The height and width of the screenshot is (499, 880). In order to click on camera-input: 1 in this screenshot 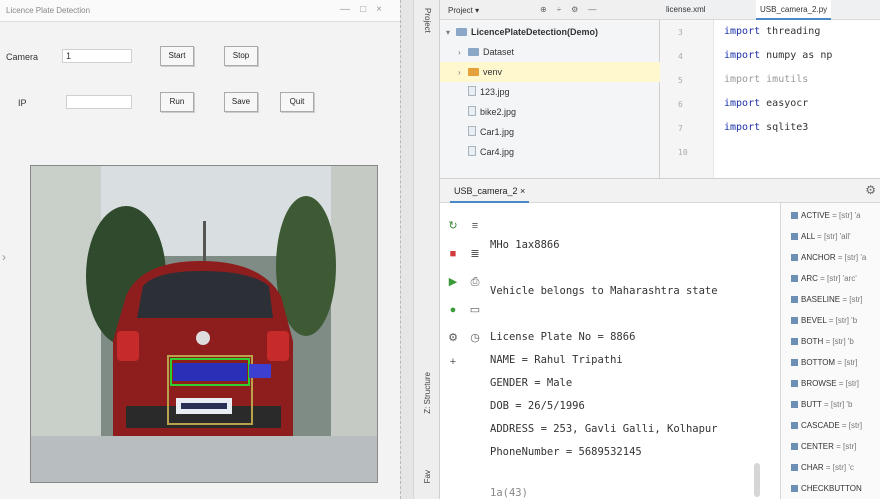, I will do `click(97, 56)`.